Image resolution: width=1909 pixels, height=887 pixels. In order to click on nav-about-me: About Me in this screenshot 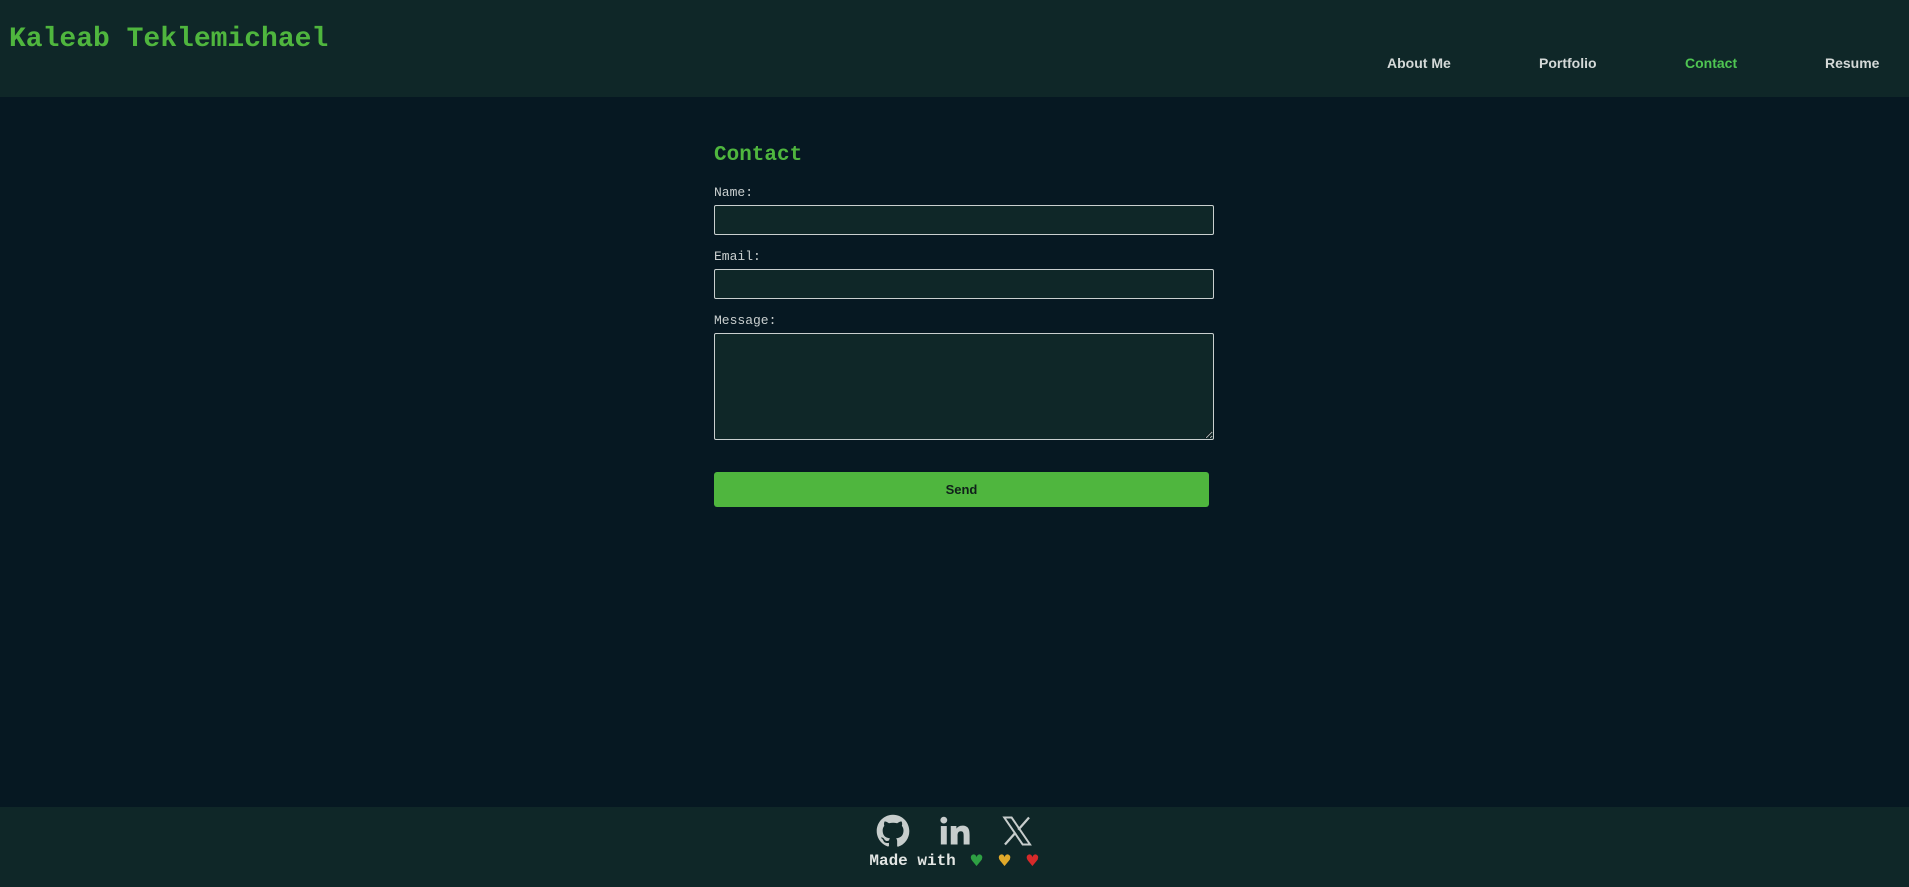, I will do `click(1419, 63)`.